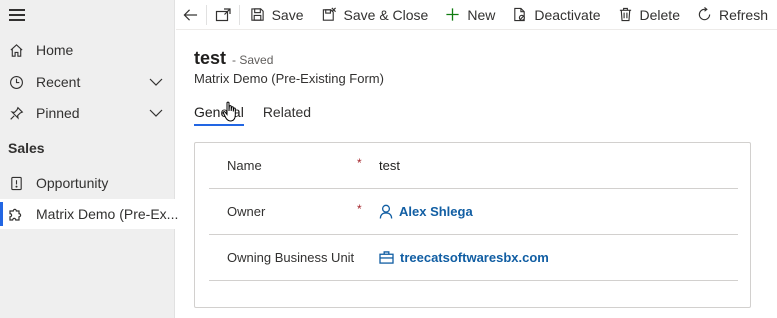 This screenshot has height=318, width=777. I want to click on puzzle-icon, so click(16, 214).